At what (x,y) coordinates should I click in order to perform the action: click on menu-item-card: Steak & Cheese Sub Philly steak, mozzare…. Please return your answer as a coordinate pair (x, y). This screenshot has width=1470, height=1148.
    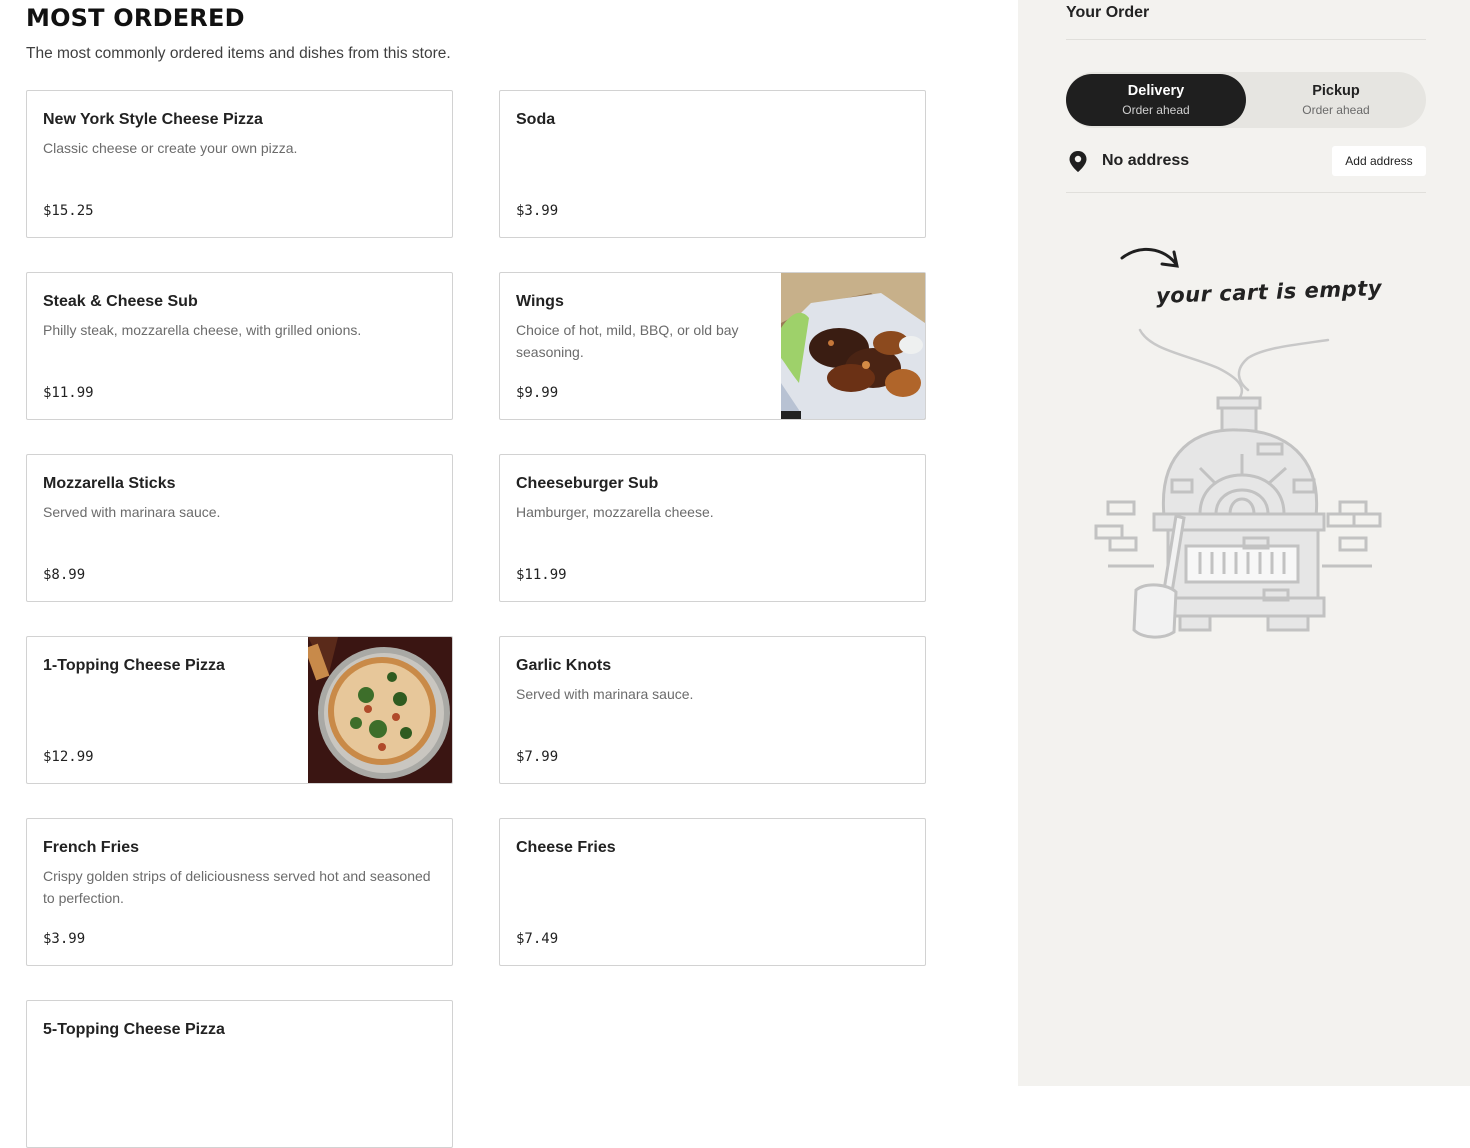
    Looking at the image, I should click on (239, 346).